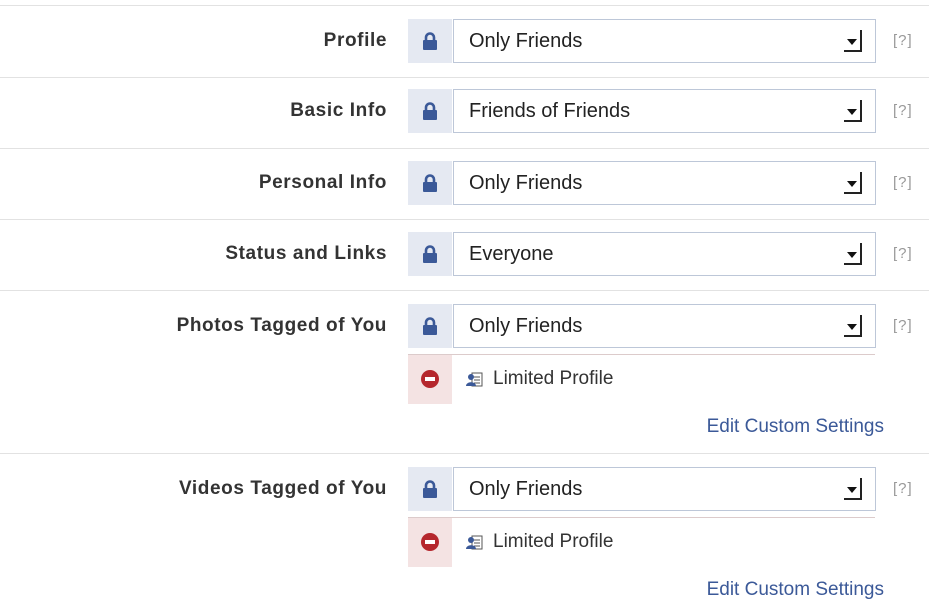  Describe the element at coordinates (550, 111) in the screenshot. I see `select-value: Friends of Friends` at that location.